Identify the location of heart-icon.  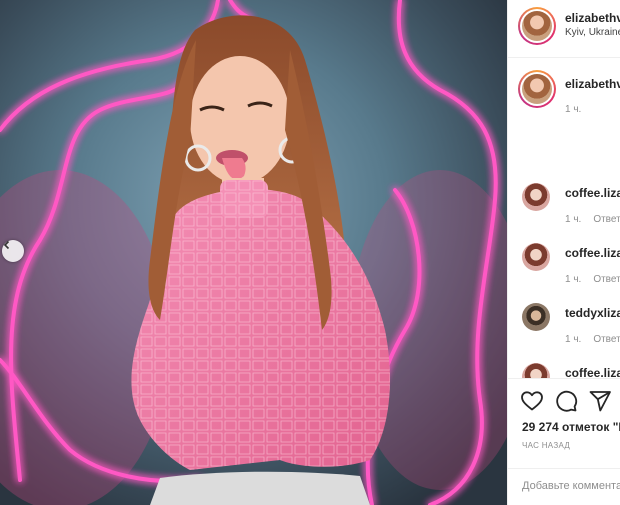
(532, 401).